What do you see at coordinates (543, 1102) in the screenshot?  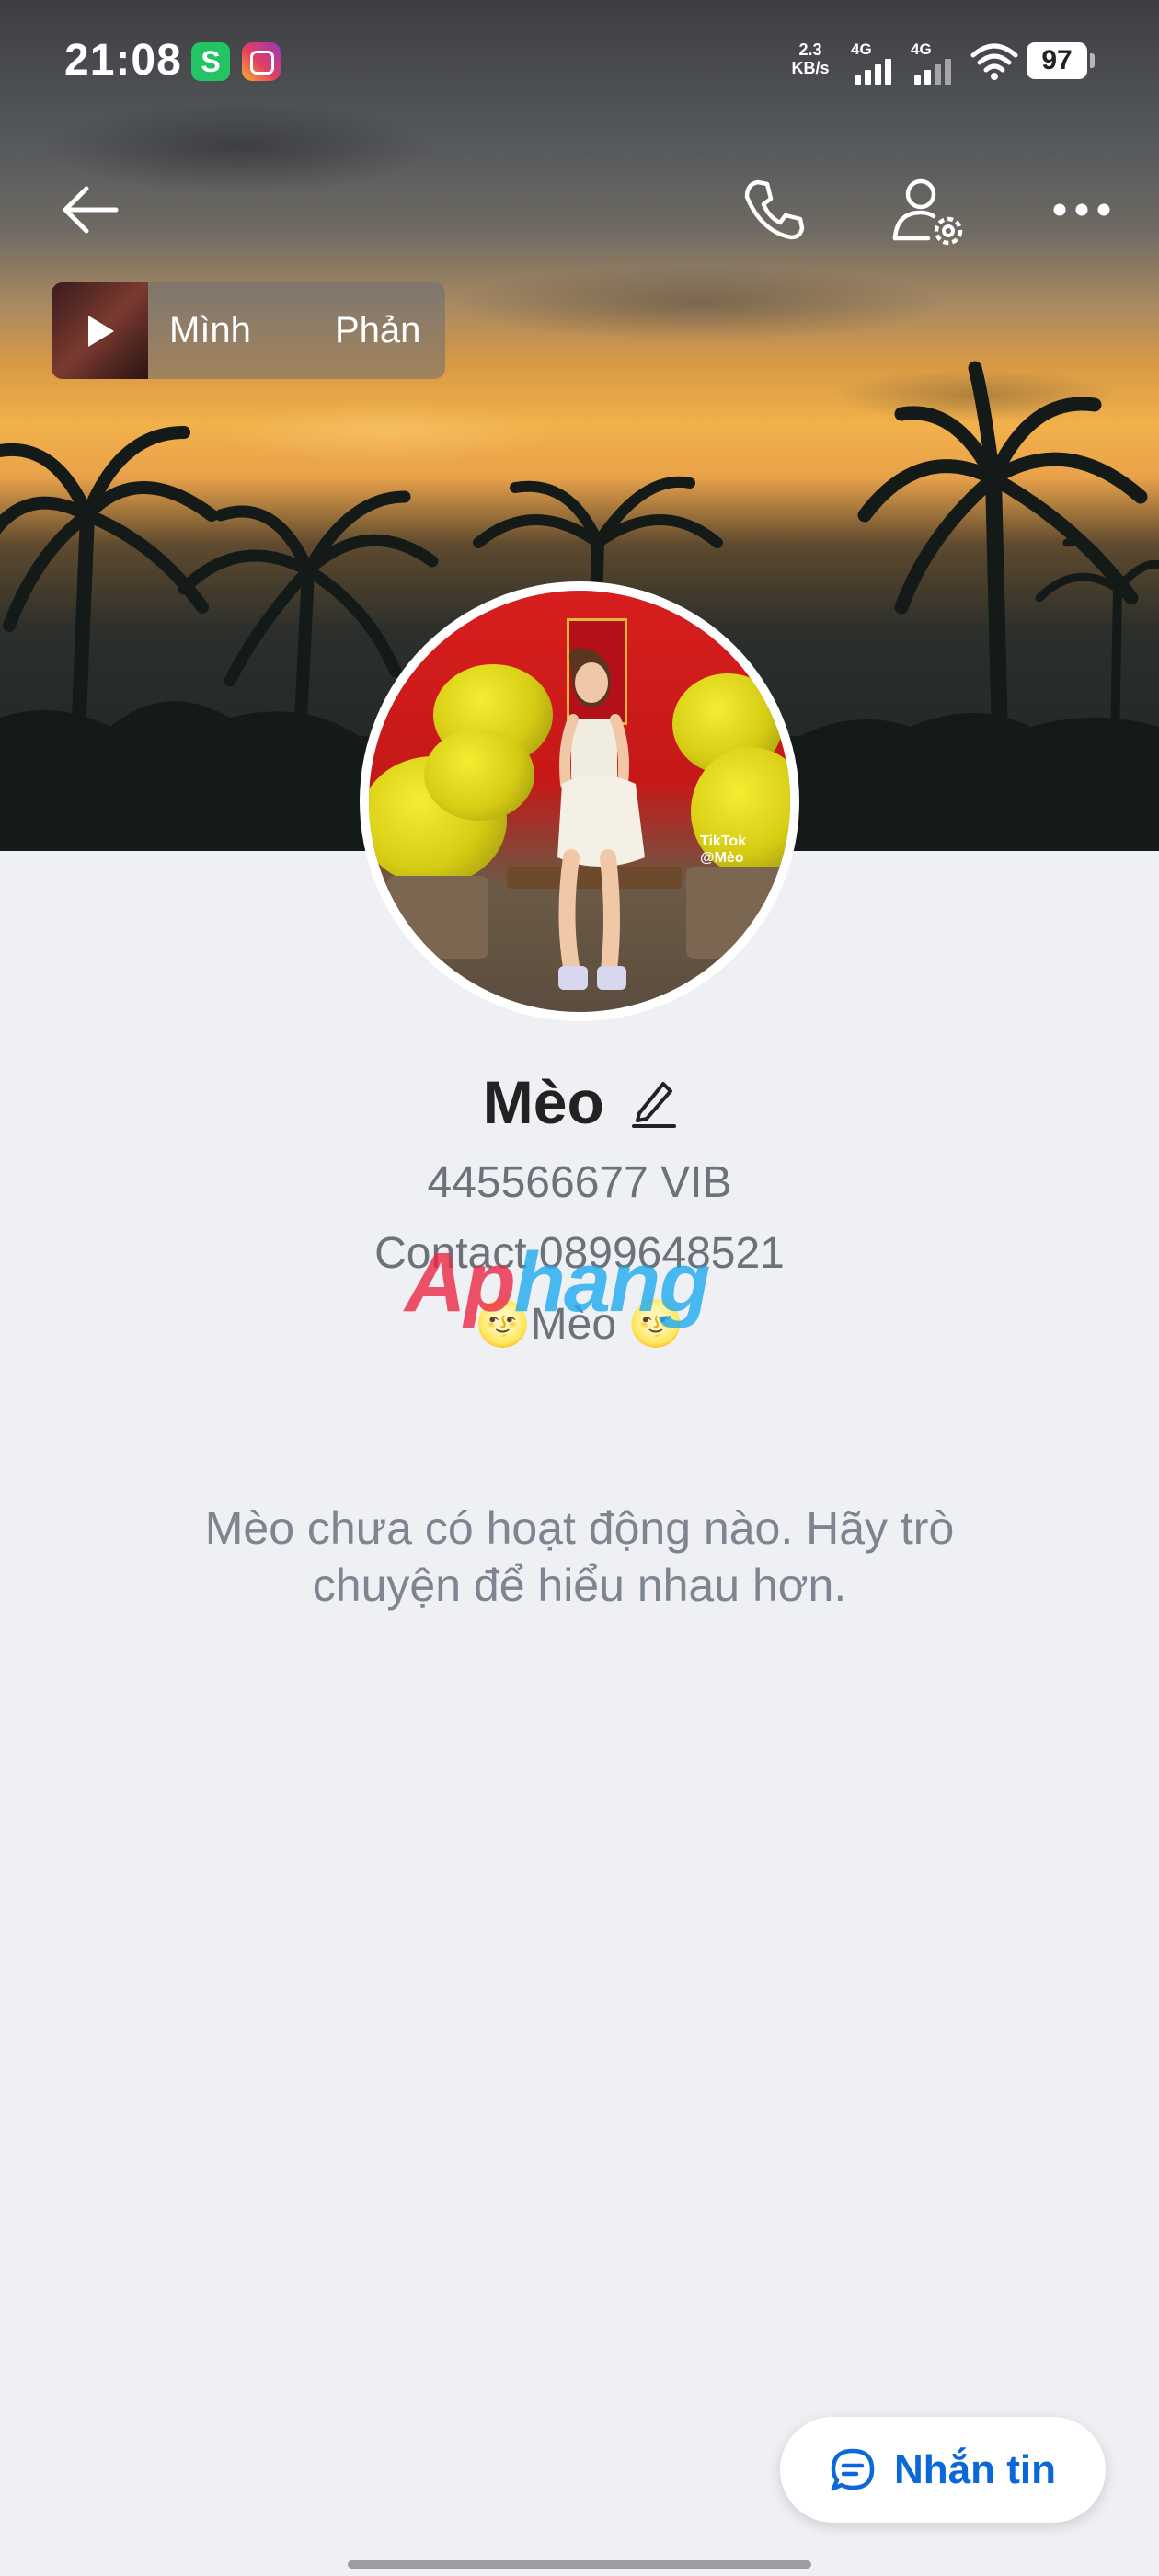 I see `profile-name: Mèo` at bounding box center [543, 1102].